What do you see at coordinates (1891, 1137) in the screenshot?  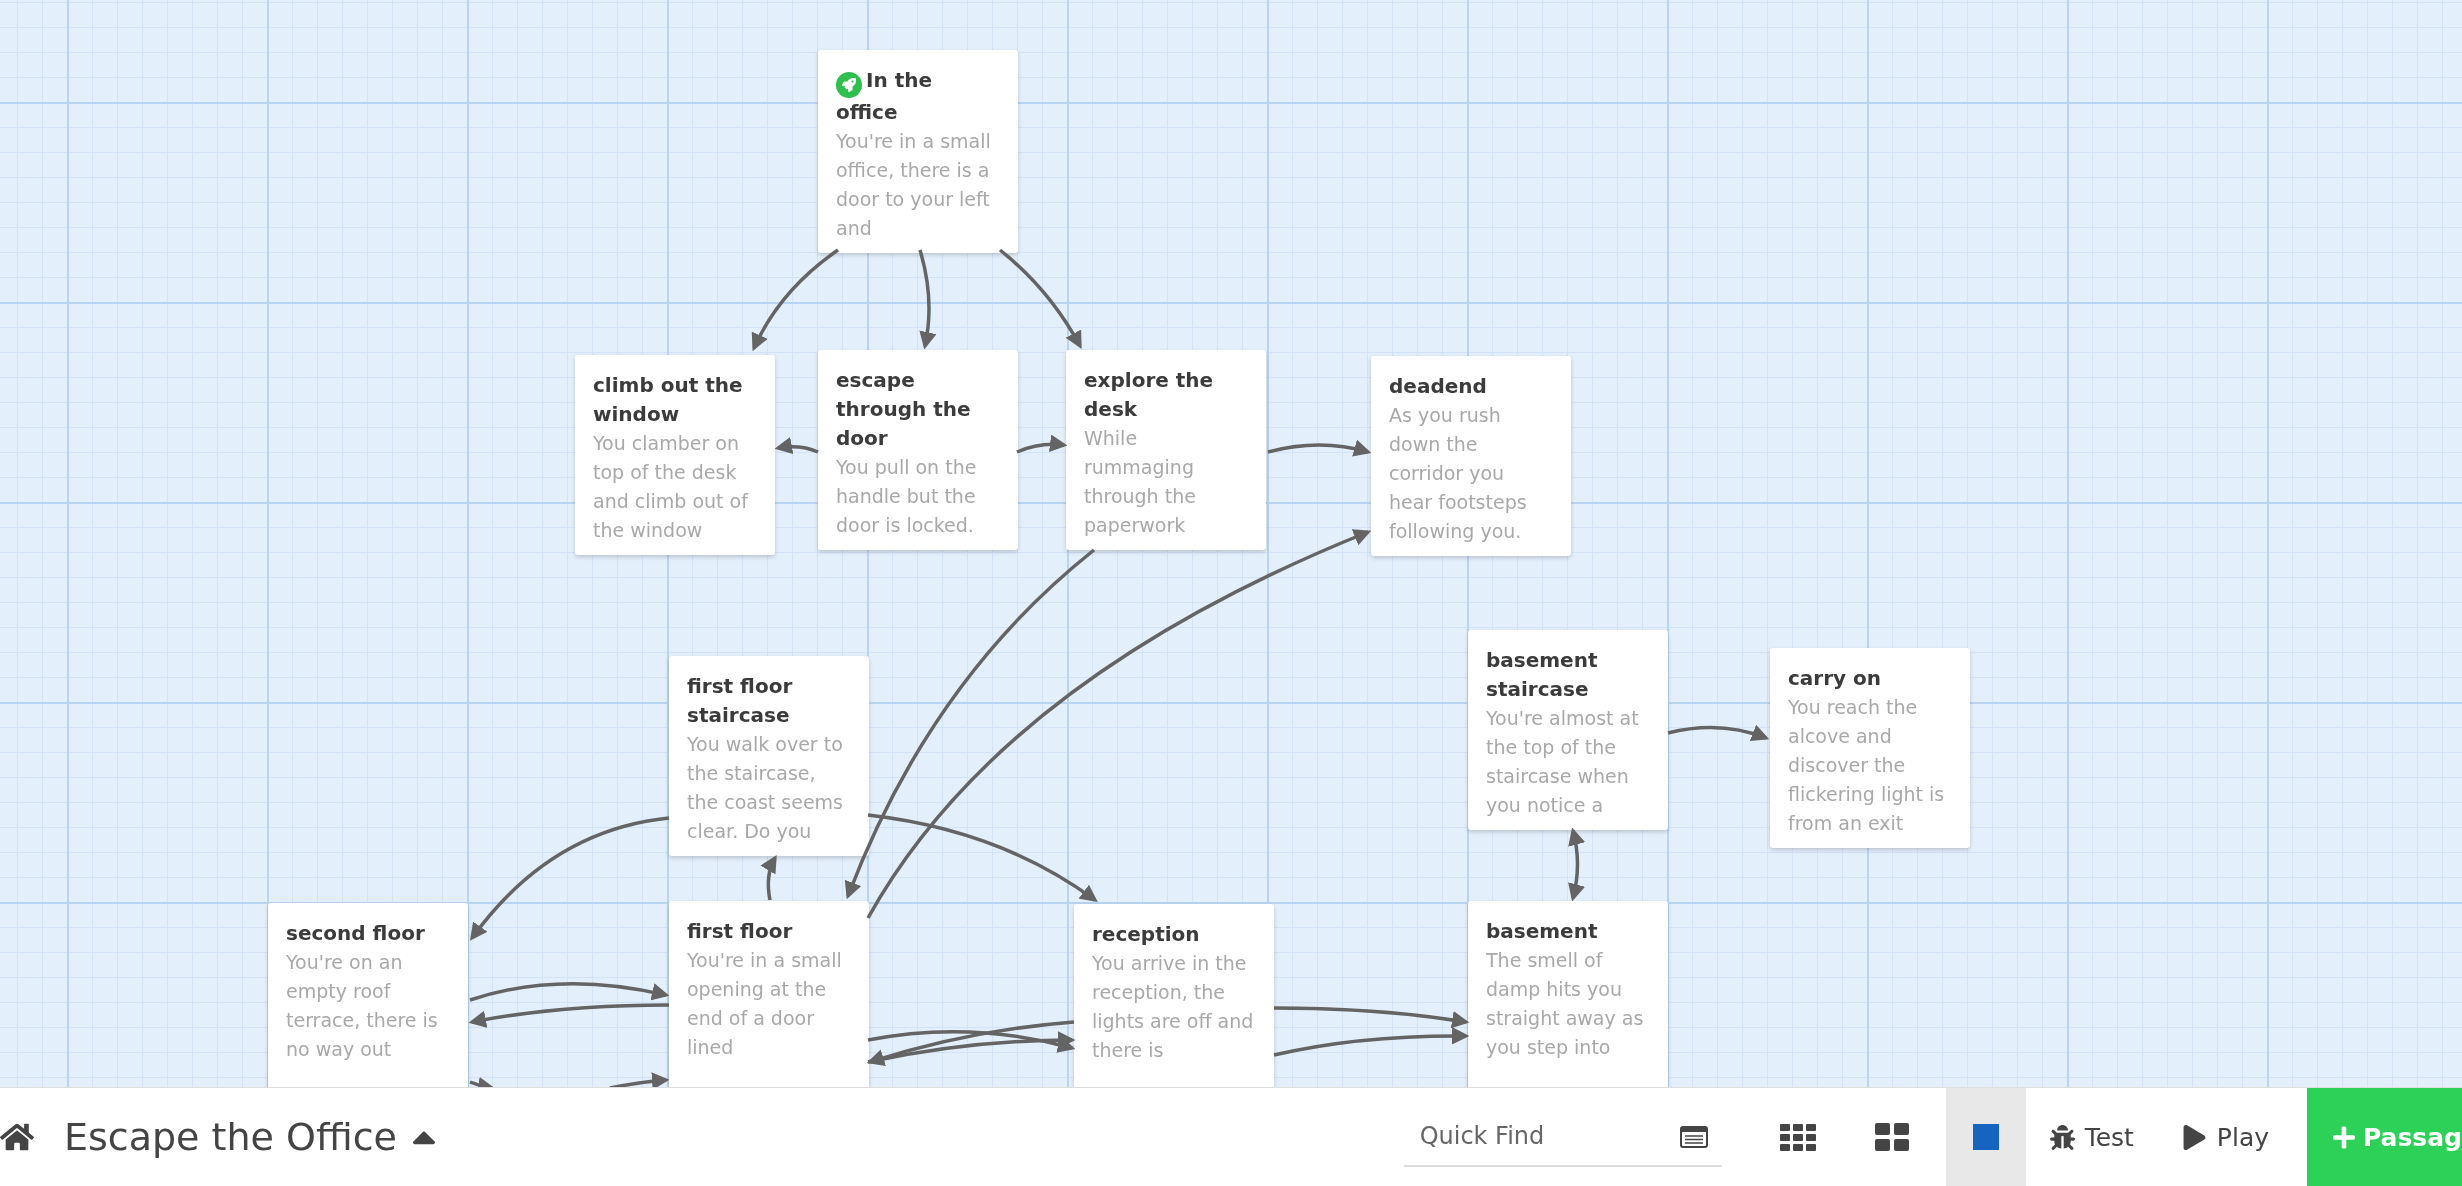 I see `four-squares-icon` at bounding box center [1891, 1137].